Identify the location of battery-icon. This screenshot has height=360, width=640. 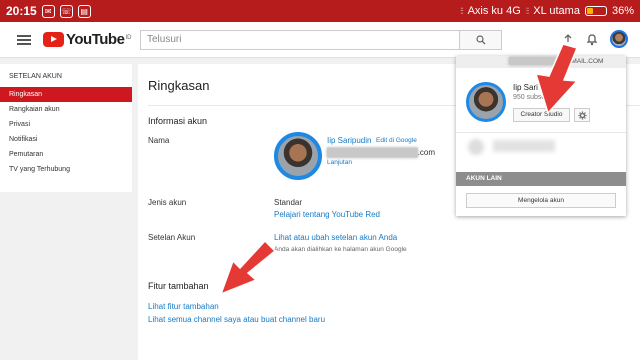
(595, 11).